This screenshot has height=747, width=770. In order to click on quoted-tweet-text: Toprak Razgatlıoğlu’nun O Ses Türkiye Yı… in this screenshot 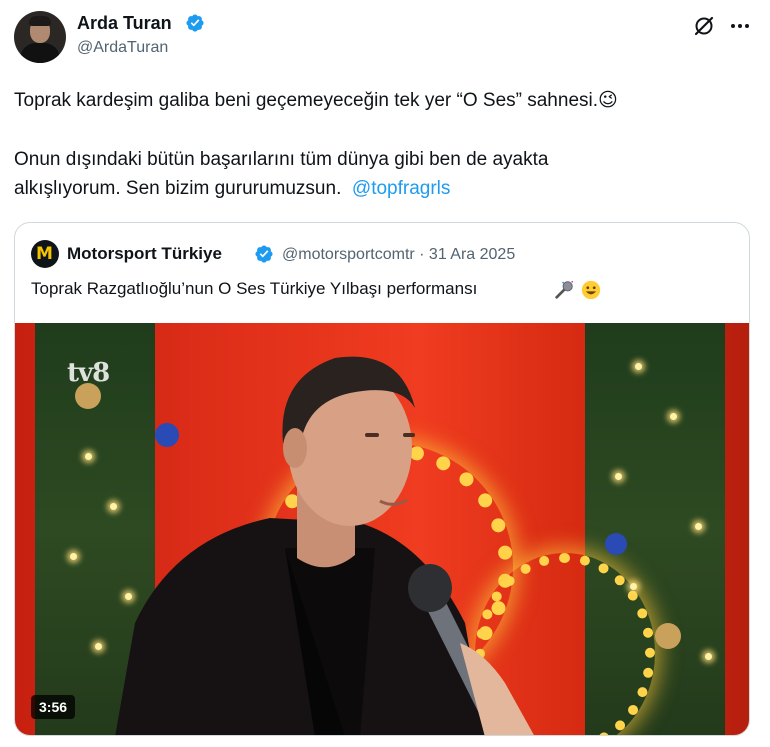, I will do `click(254, 288)`.